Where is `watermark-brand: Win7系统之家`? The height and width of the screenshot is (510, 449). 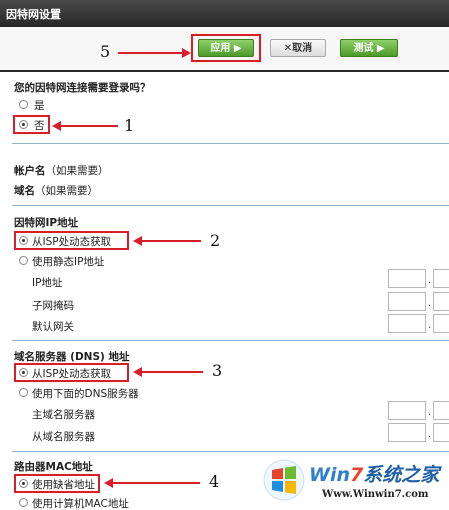 watermark-brand: Win7系统之家 is located at coordinates (374, 475).